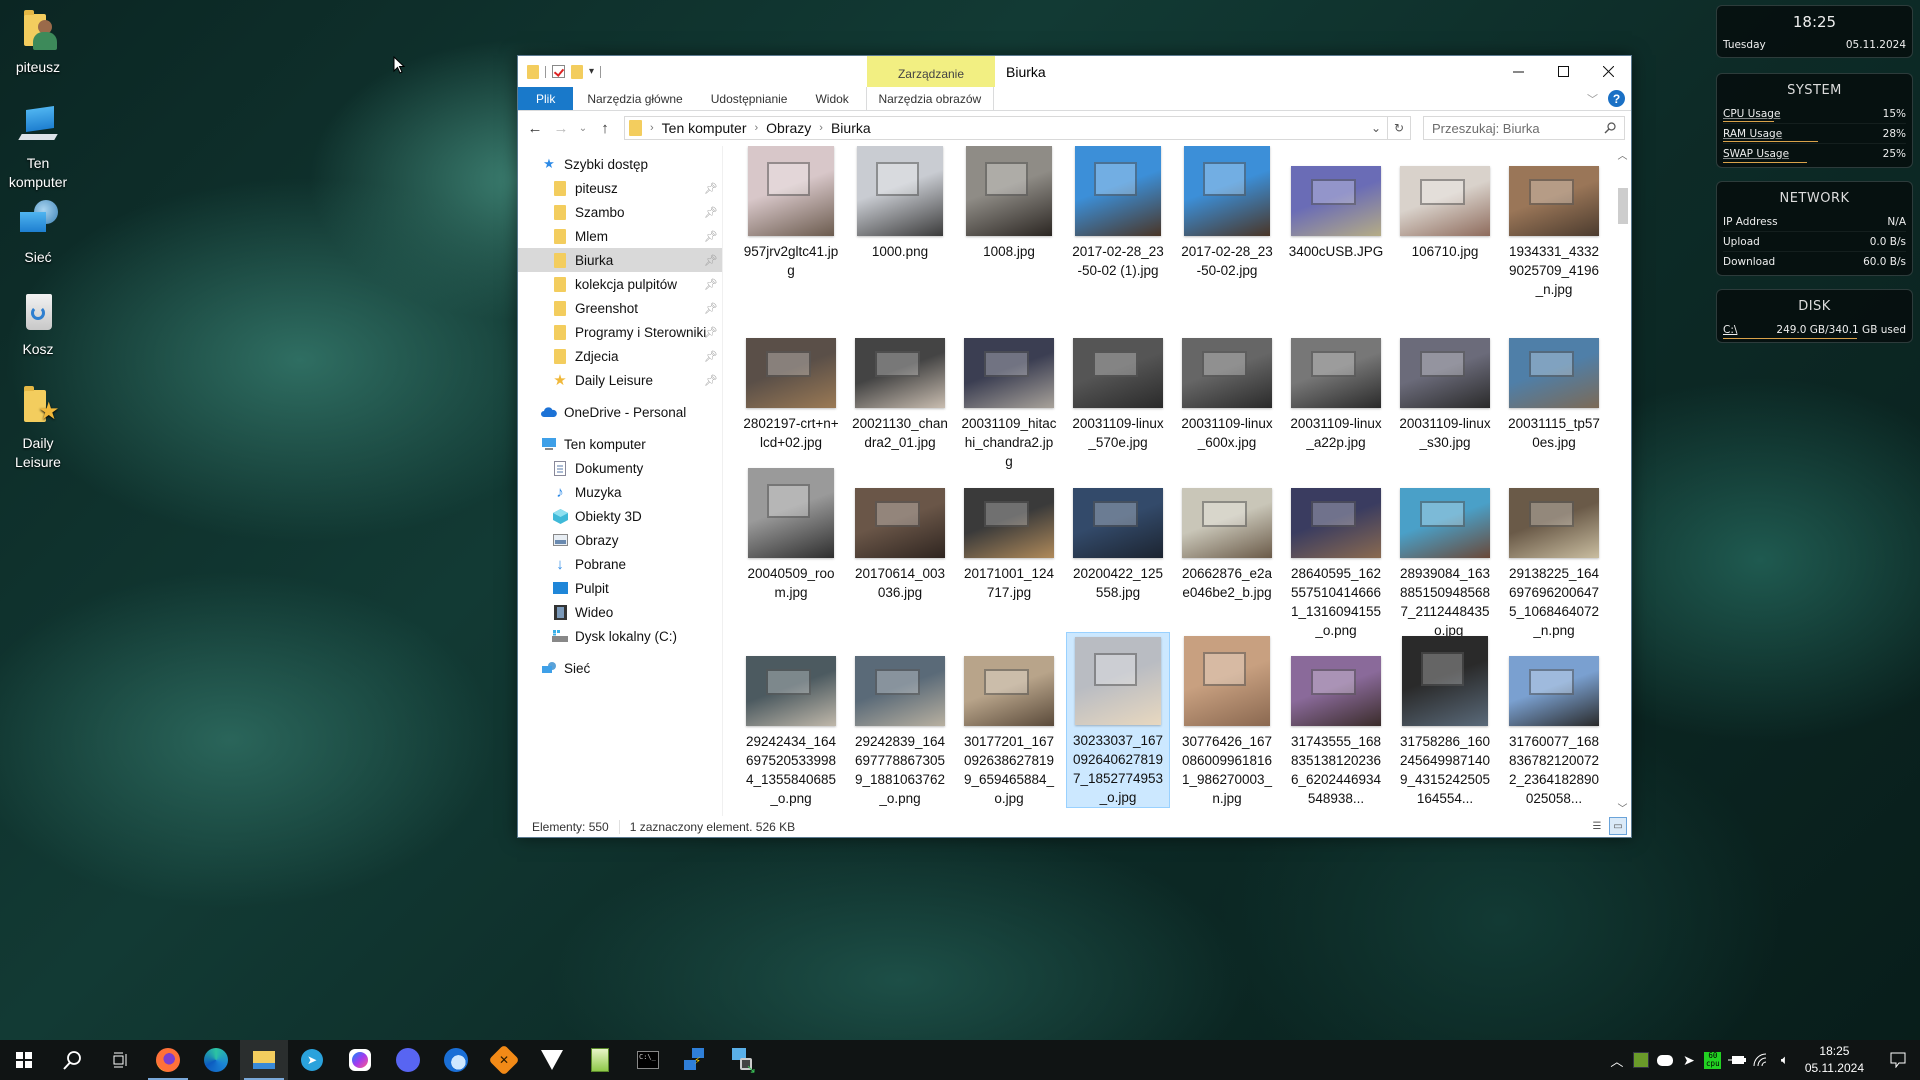 This screenshot has width=1920, height=1080. What do you see at coordinates (1623, 206) in the screenshot?
I see `scrollbar-thumb` at bounding box center [1623, 206].